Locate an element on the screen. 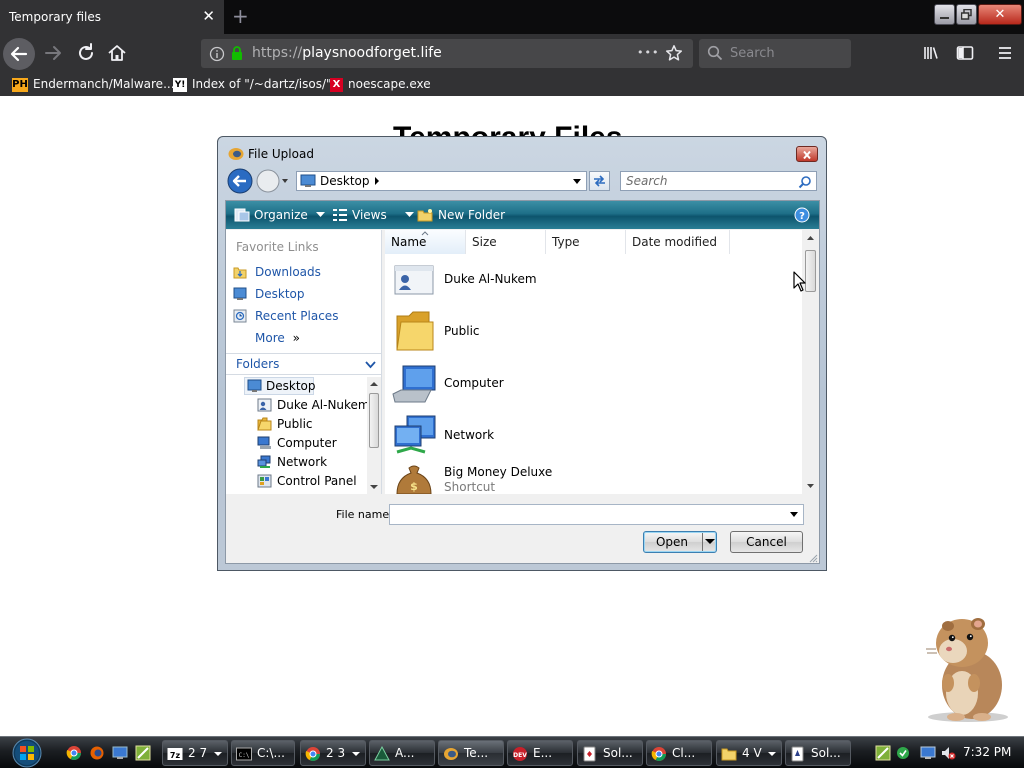  sort-ascending-icon is located at coordinates (425, 233).